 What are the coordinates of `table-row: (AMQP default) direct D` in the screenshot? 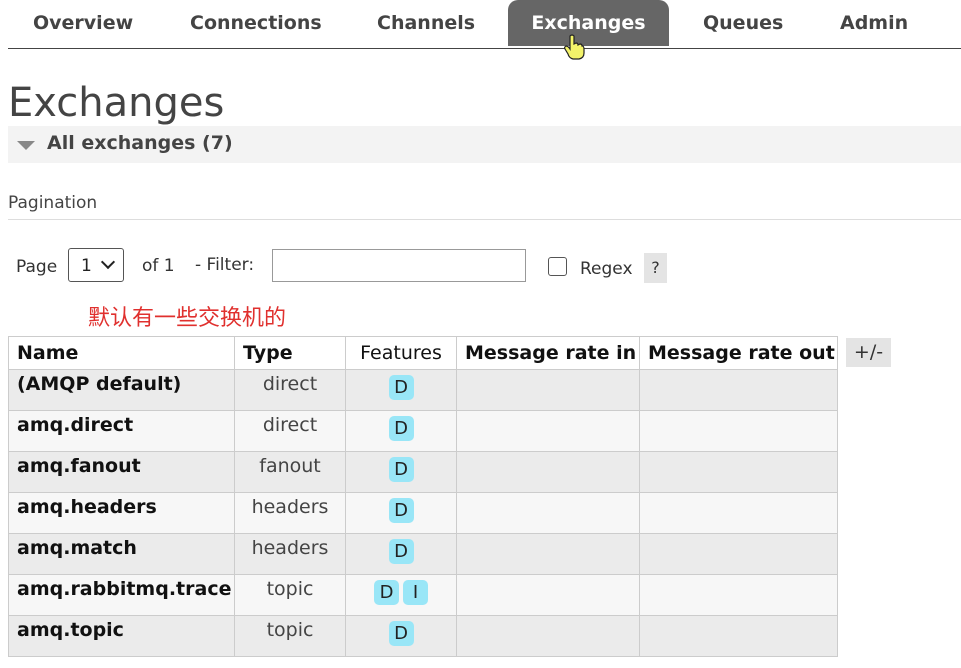 It's located at (423, 390).